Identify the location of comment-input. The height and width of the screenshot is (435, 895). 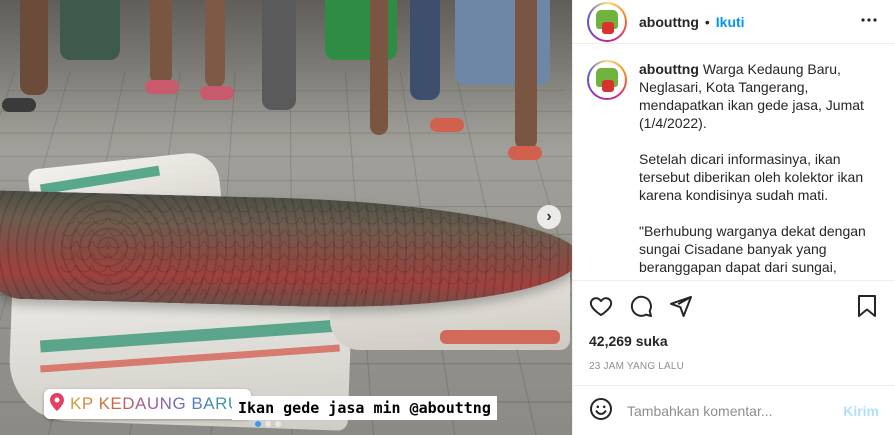
(728, 410).